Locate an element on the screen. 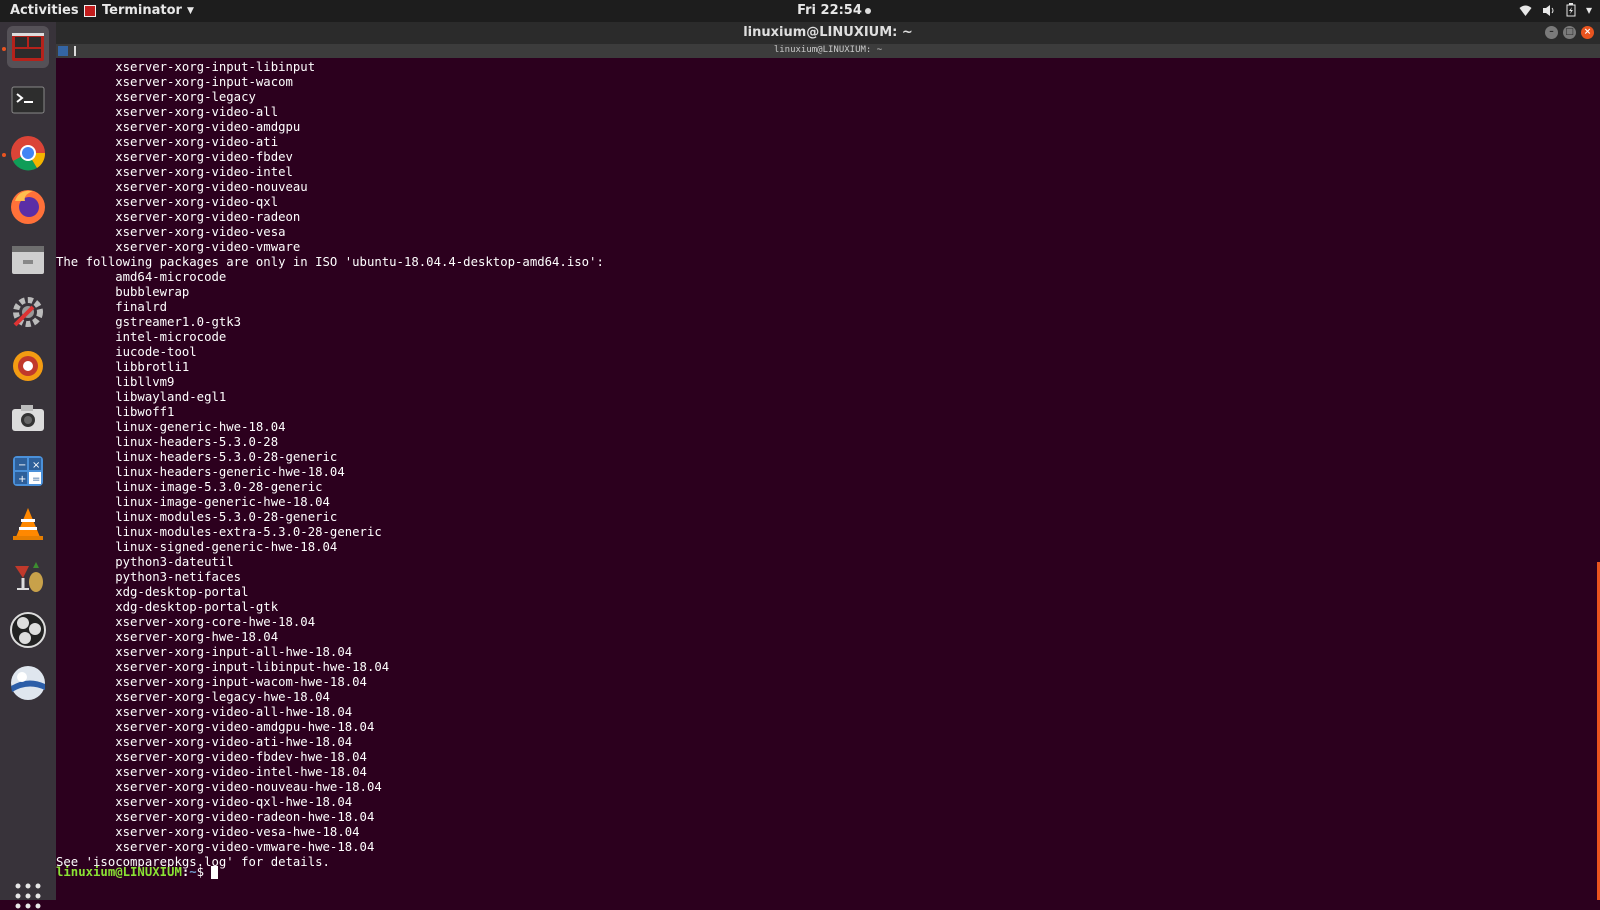 The height and width of the screenshot is (910, 1600). terminal-line: linux-headers-generic-hwe-18.04 is located at coordinates (200, 472).